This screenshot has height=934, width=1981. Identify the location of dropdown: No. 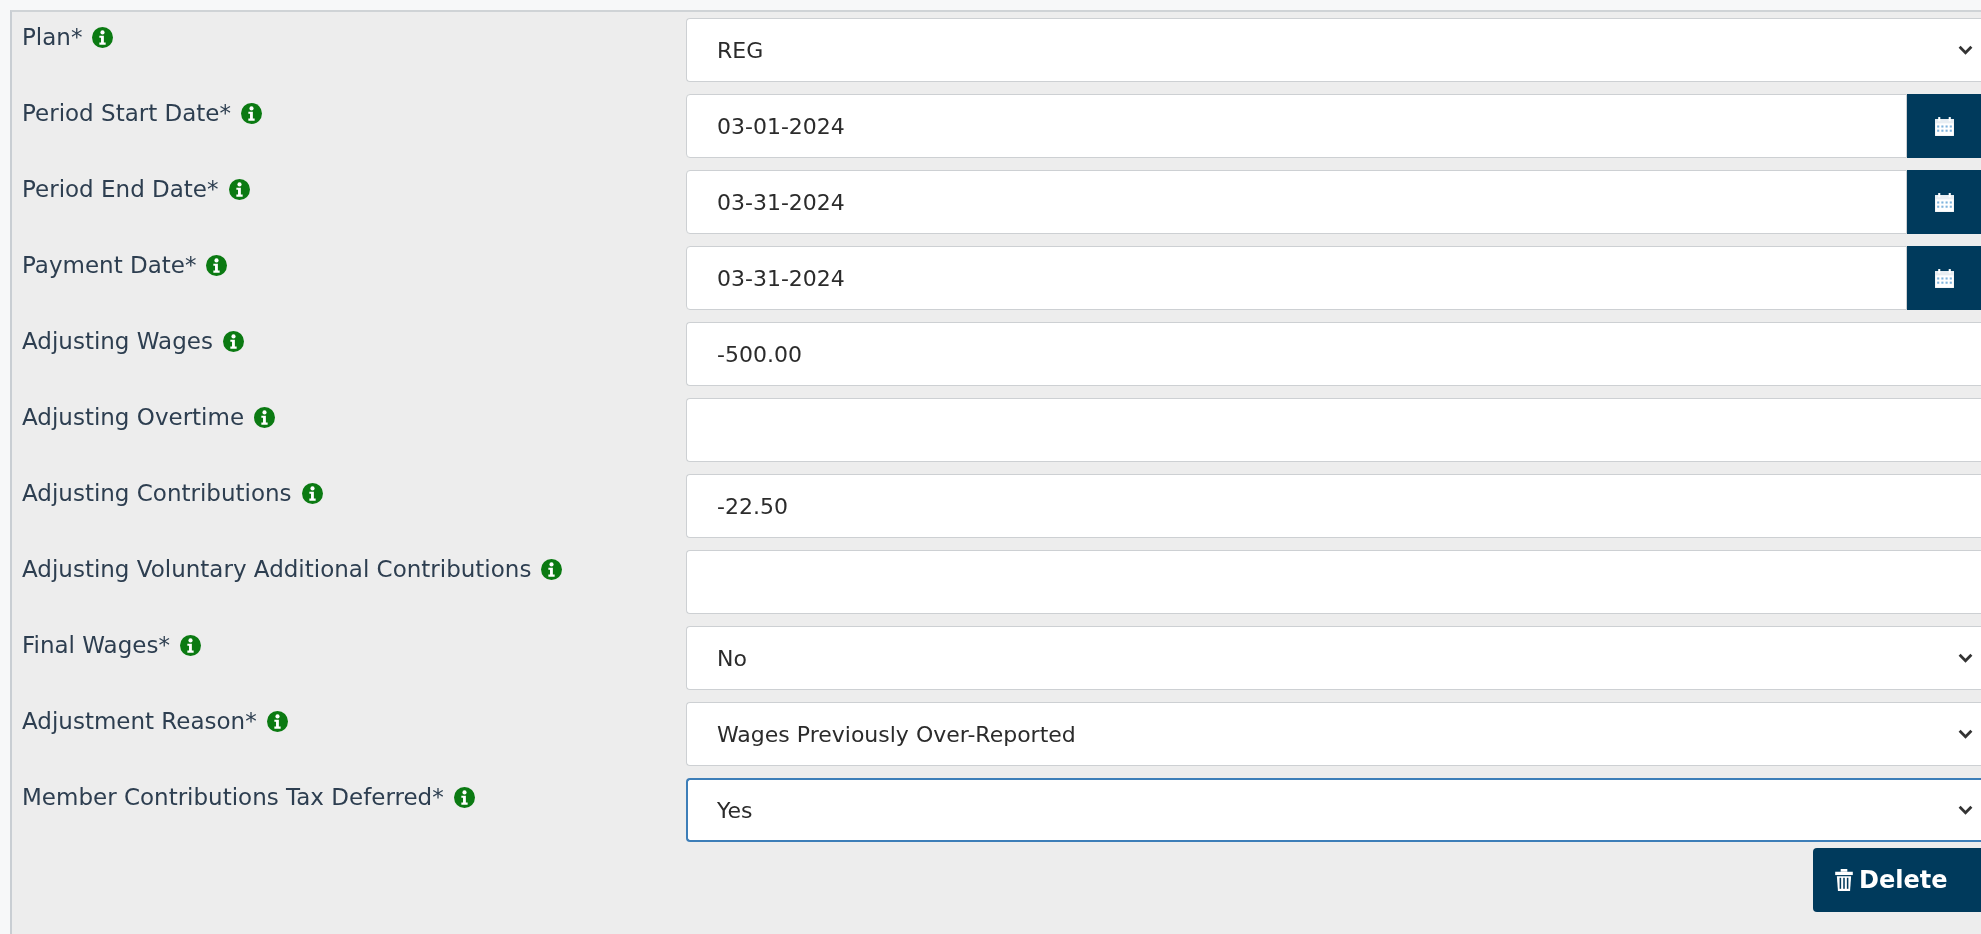
(1333, 658).